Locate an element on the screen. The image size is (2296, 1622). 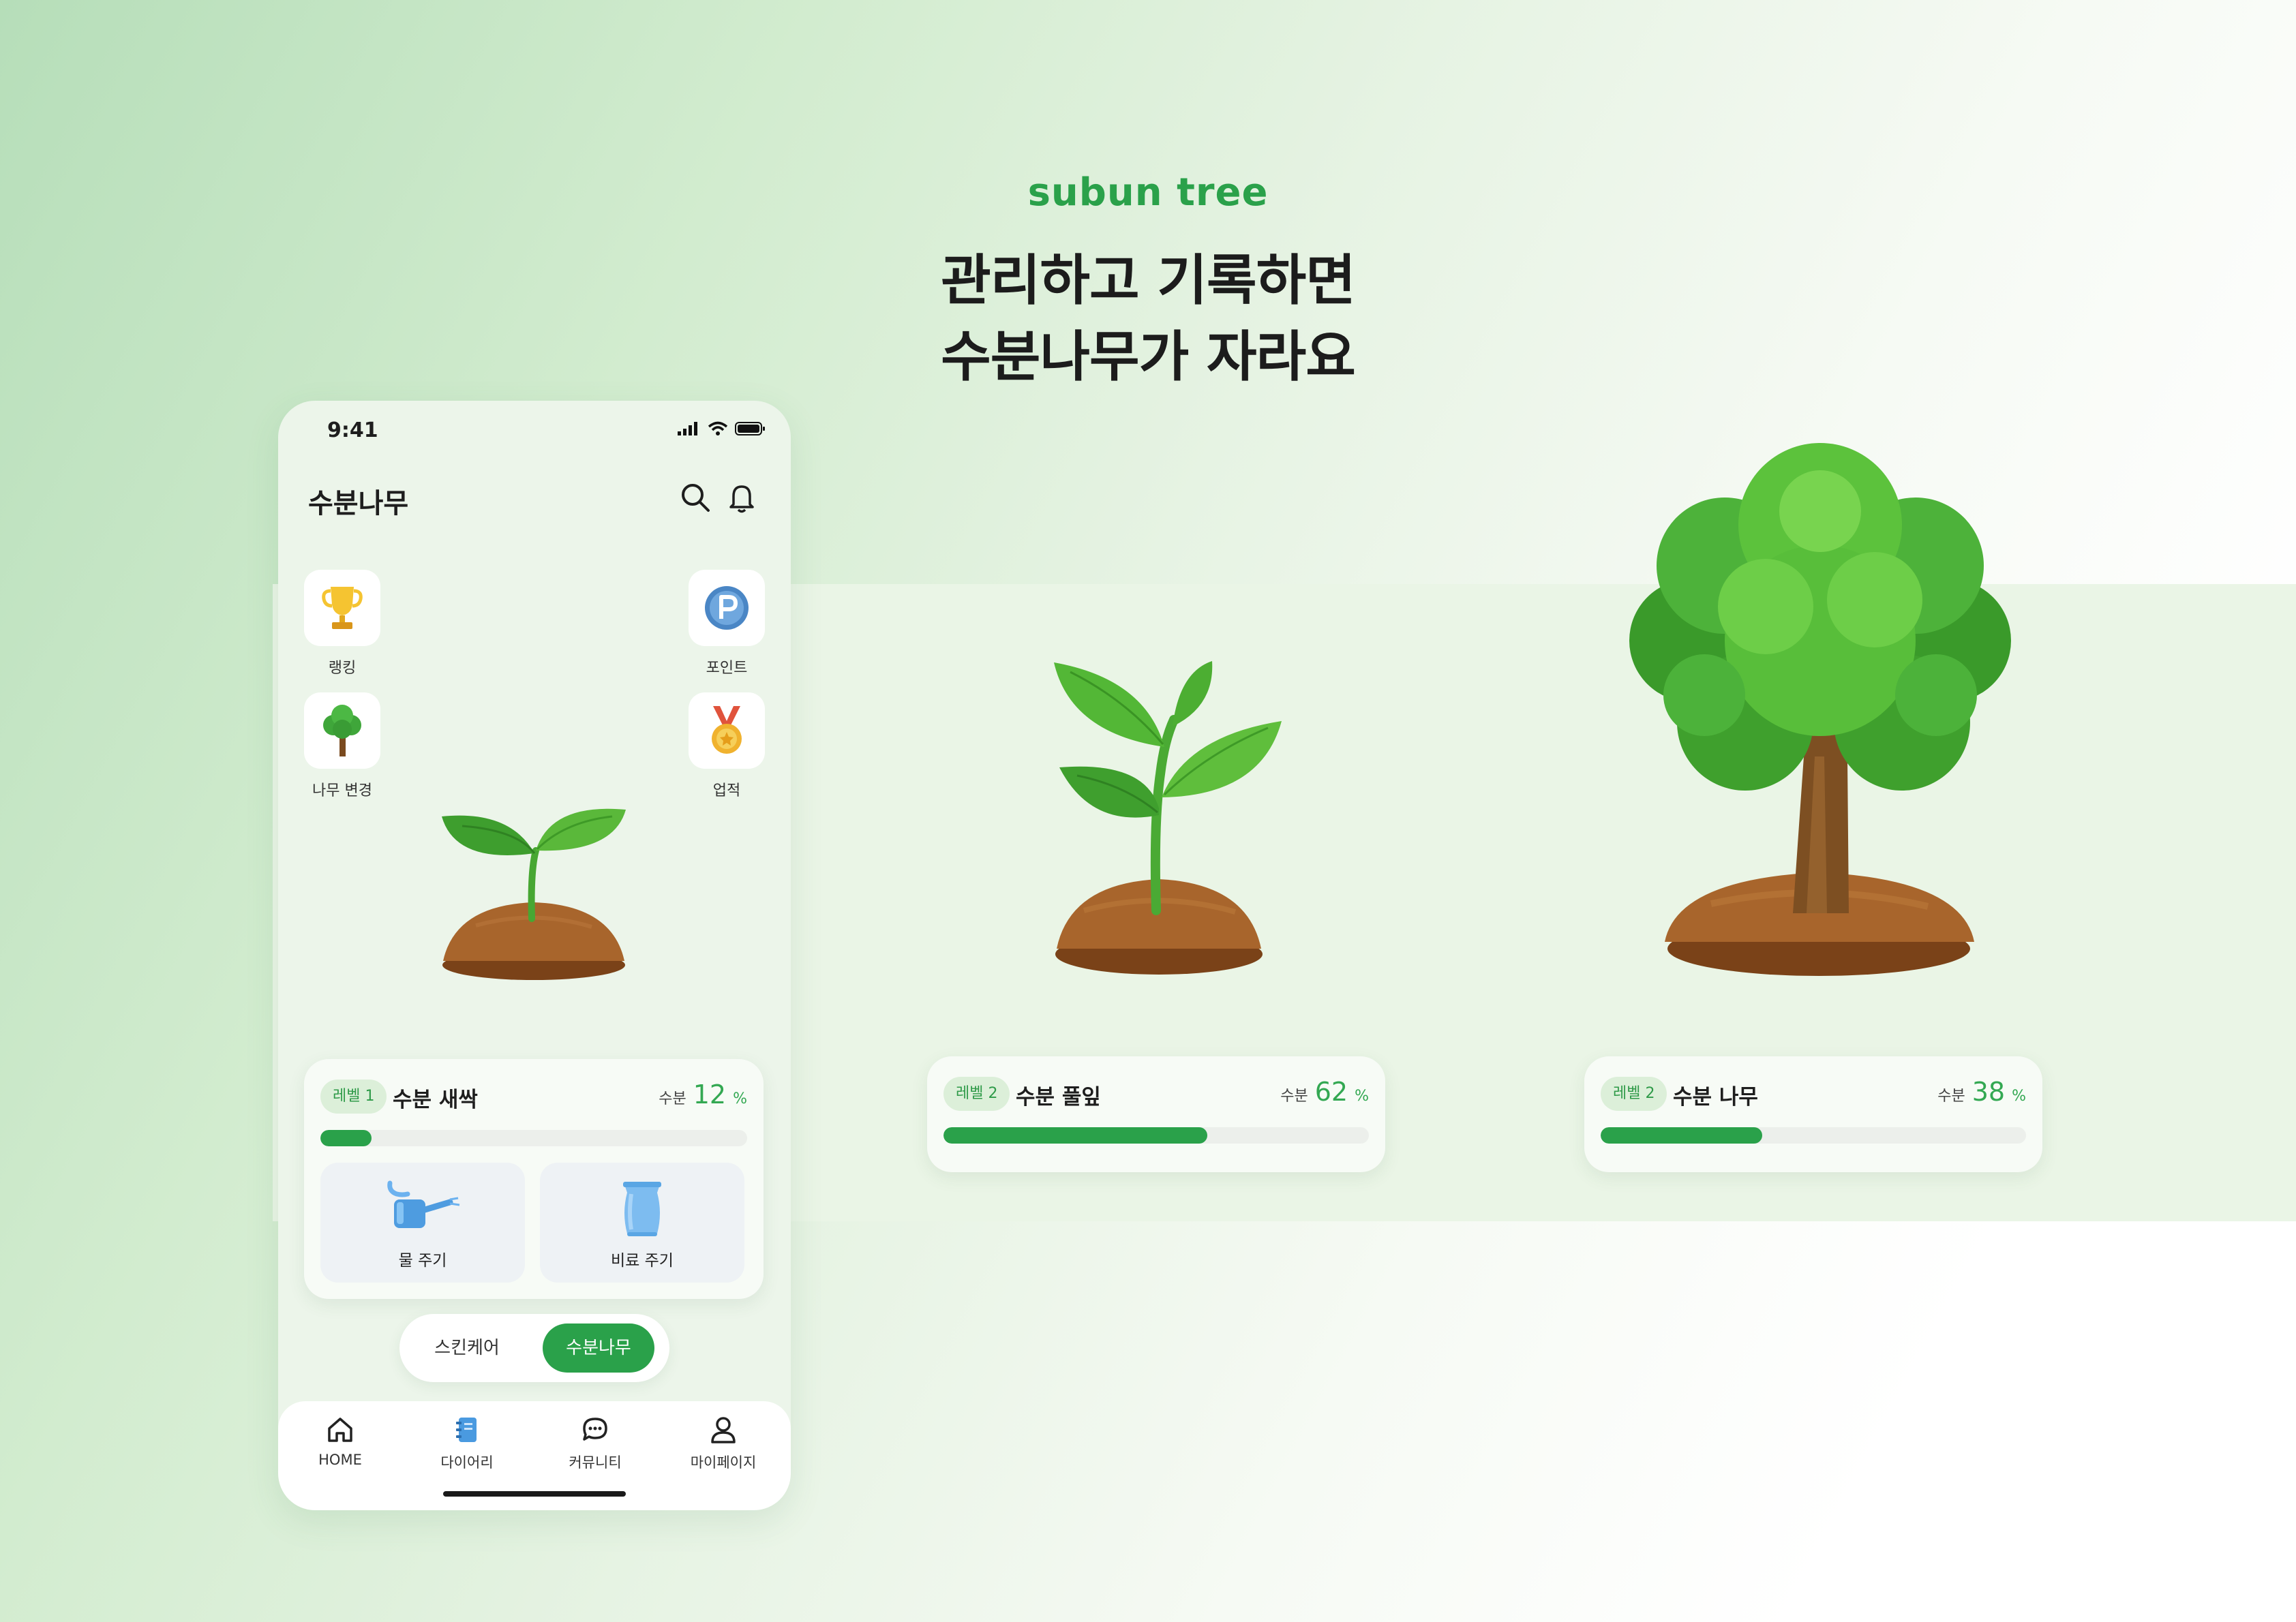
status-icons is located at coordinates (722, 429).